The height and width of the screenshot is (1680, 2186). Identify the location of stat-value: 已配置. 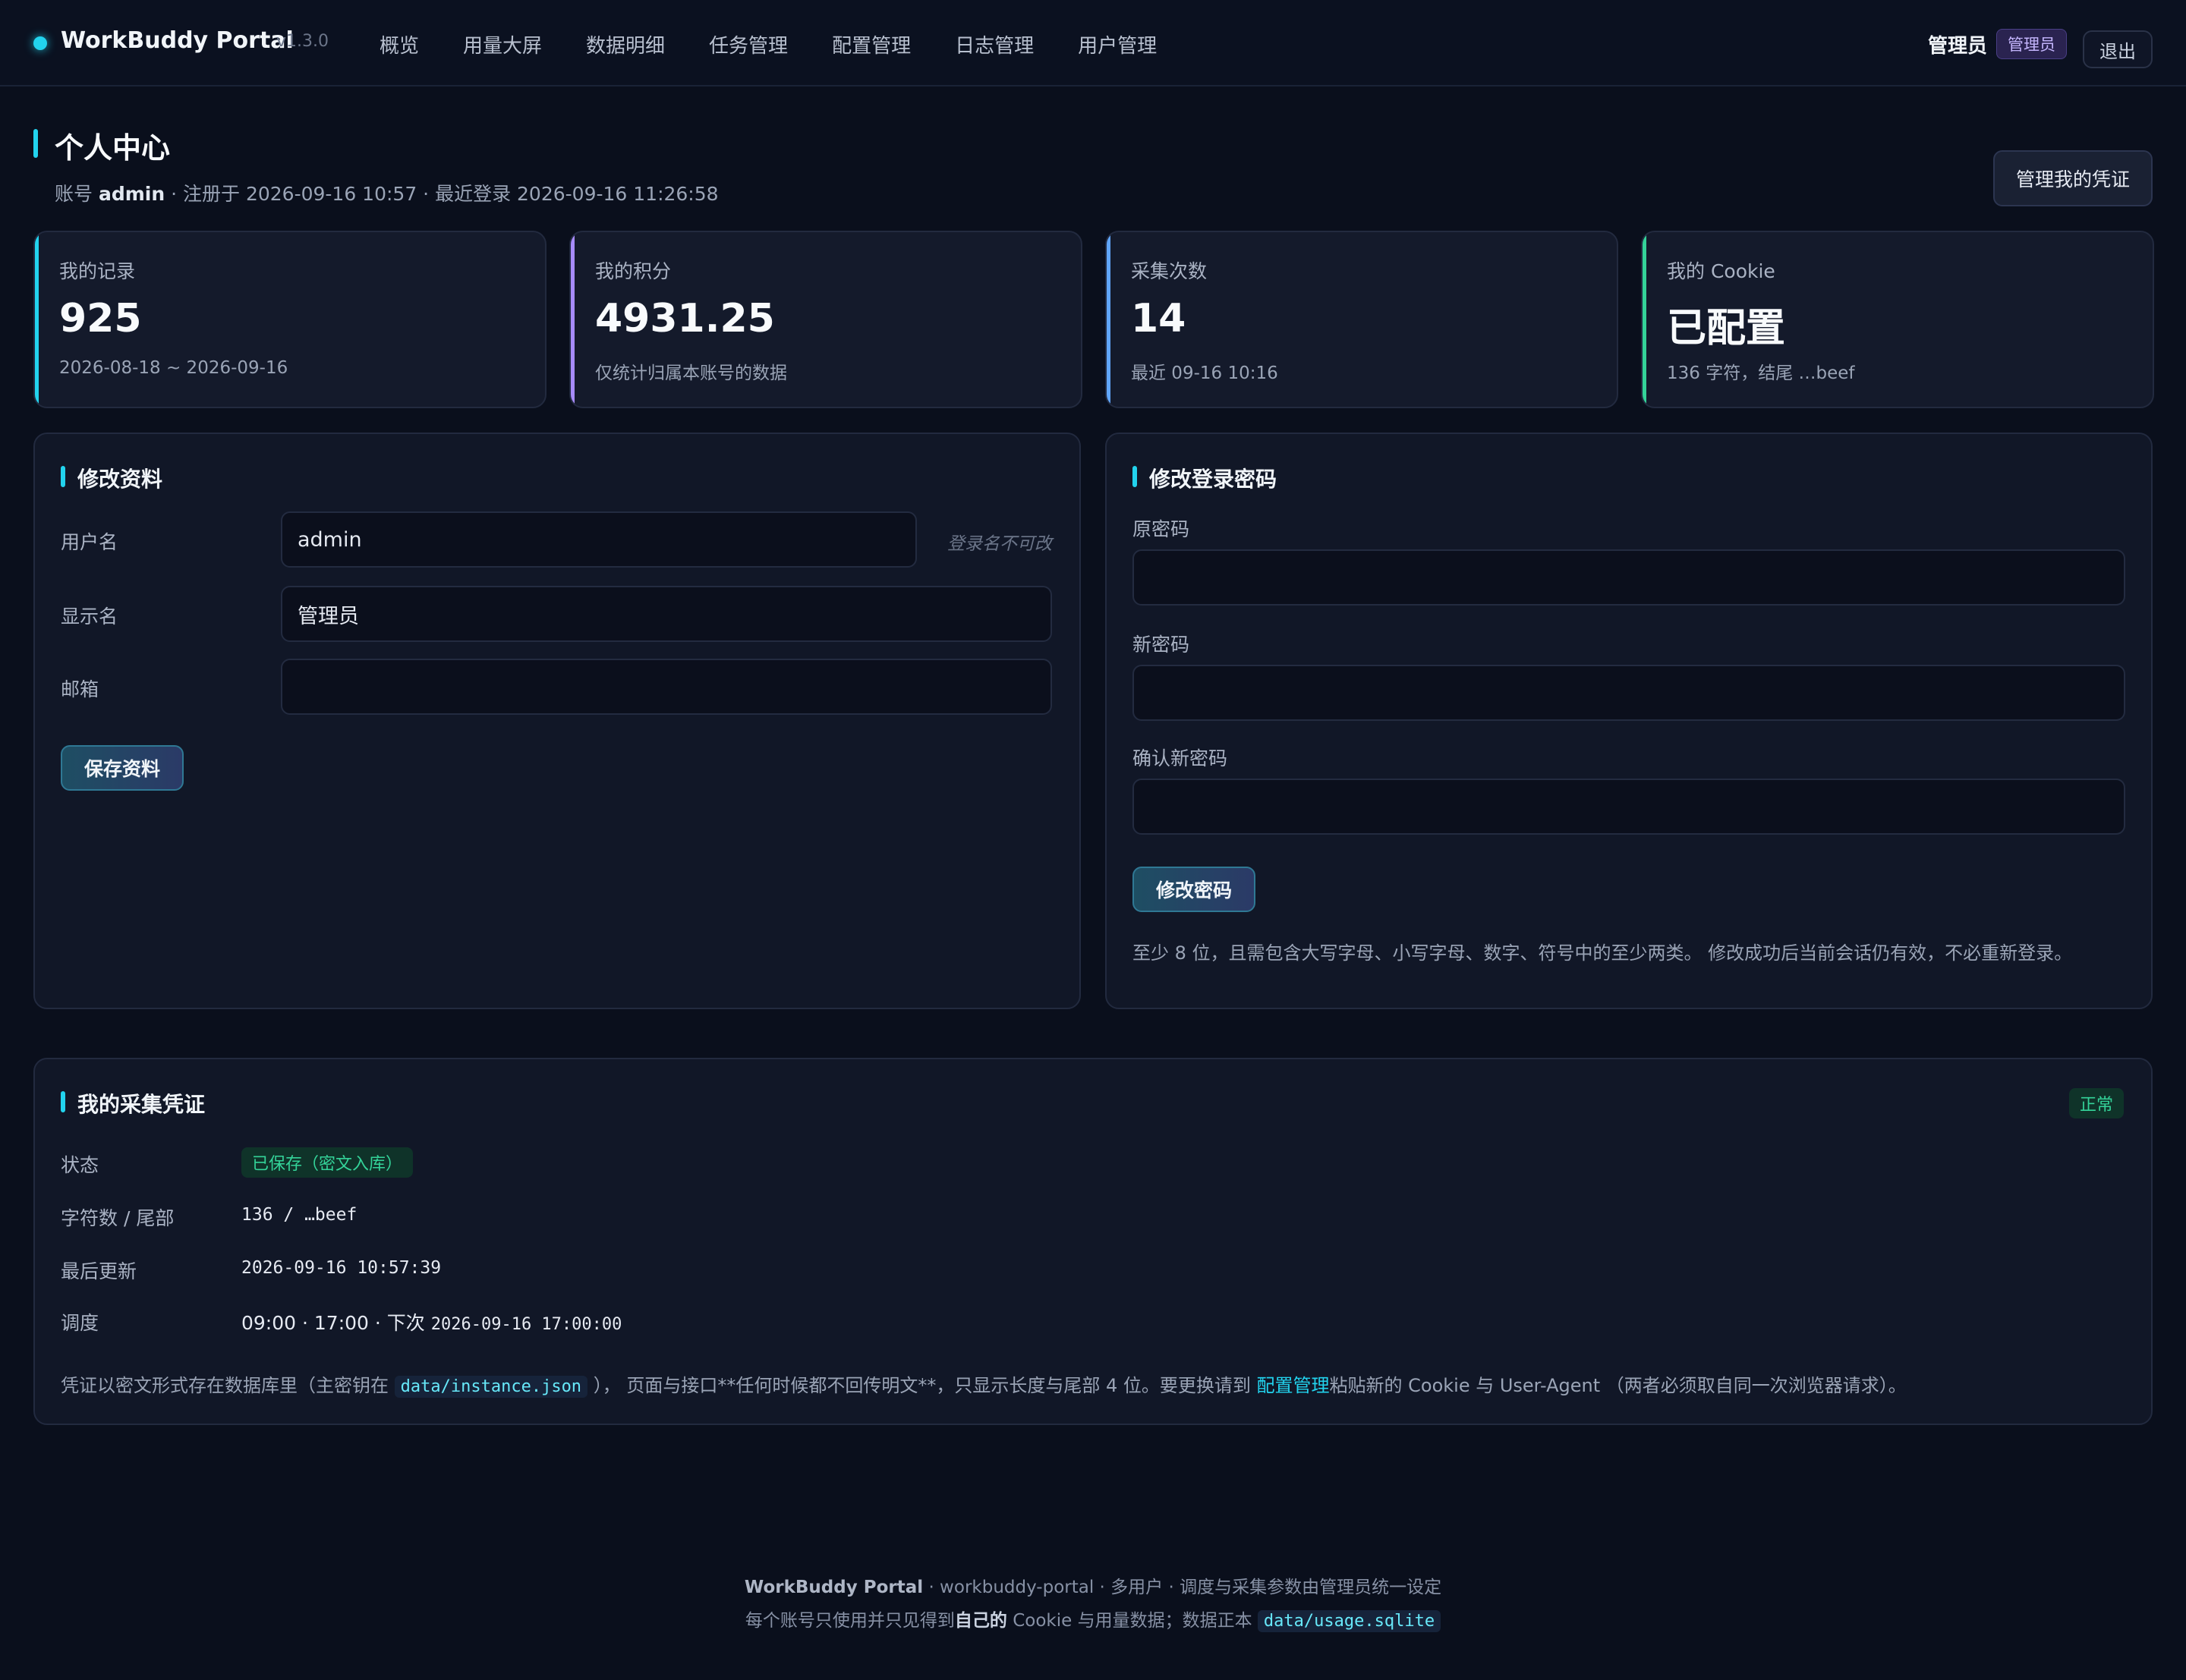
(1727, 328).